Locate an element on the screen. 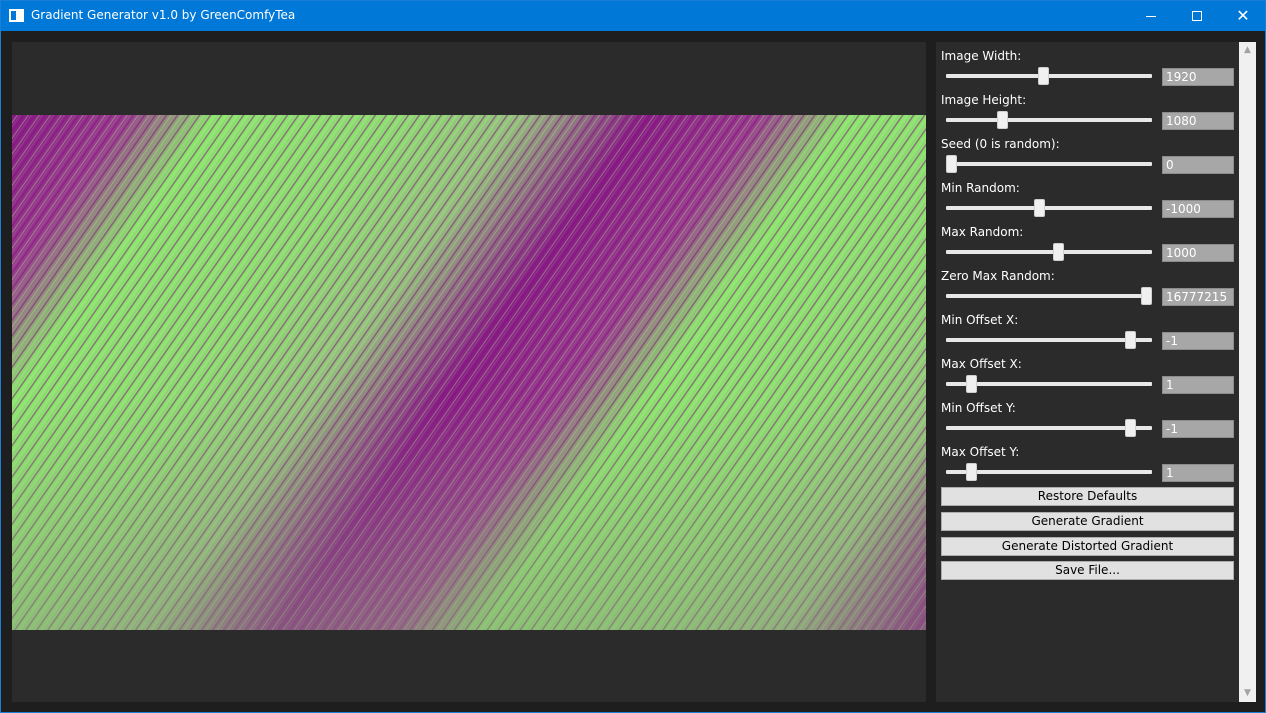  minimize-button is located at coordinates (1151, 16).